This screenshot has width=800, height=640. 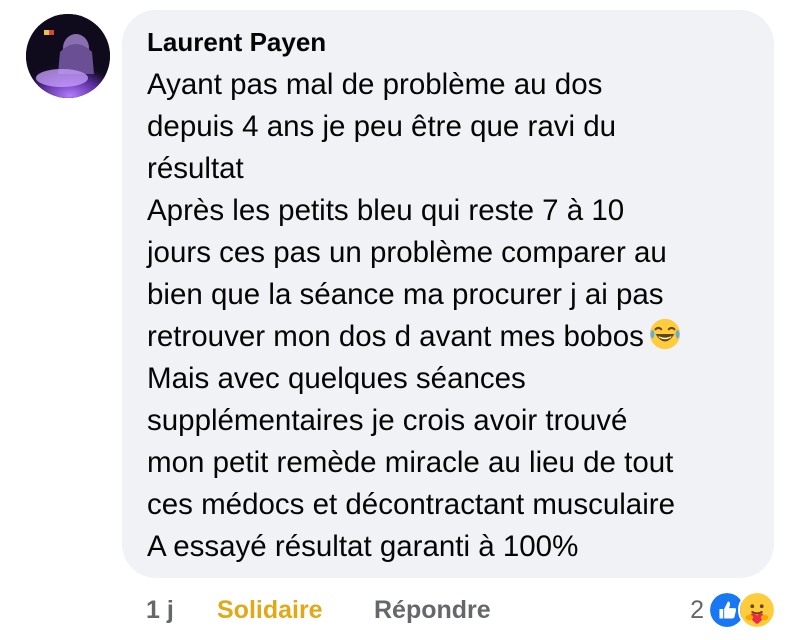 I want to click on care-icon, so click(x=757, y=610).